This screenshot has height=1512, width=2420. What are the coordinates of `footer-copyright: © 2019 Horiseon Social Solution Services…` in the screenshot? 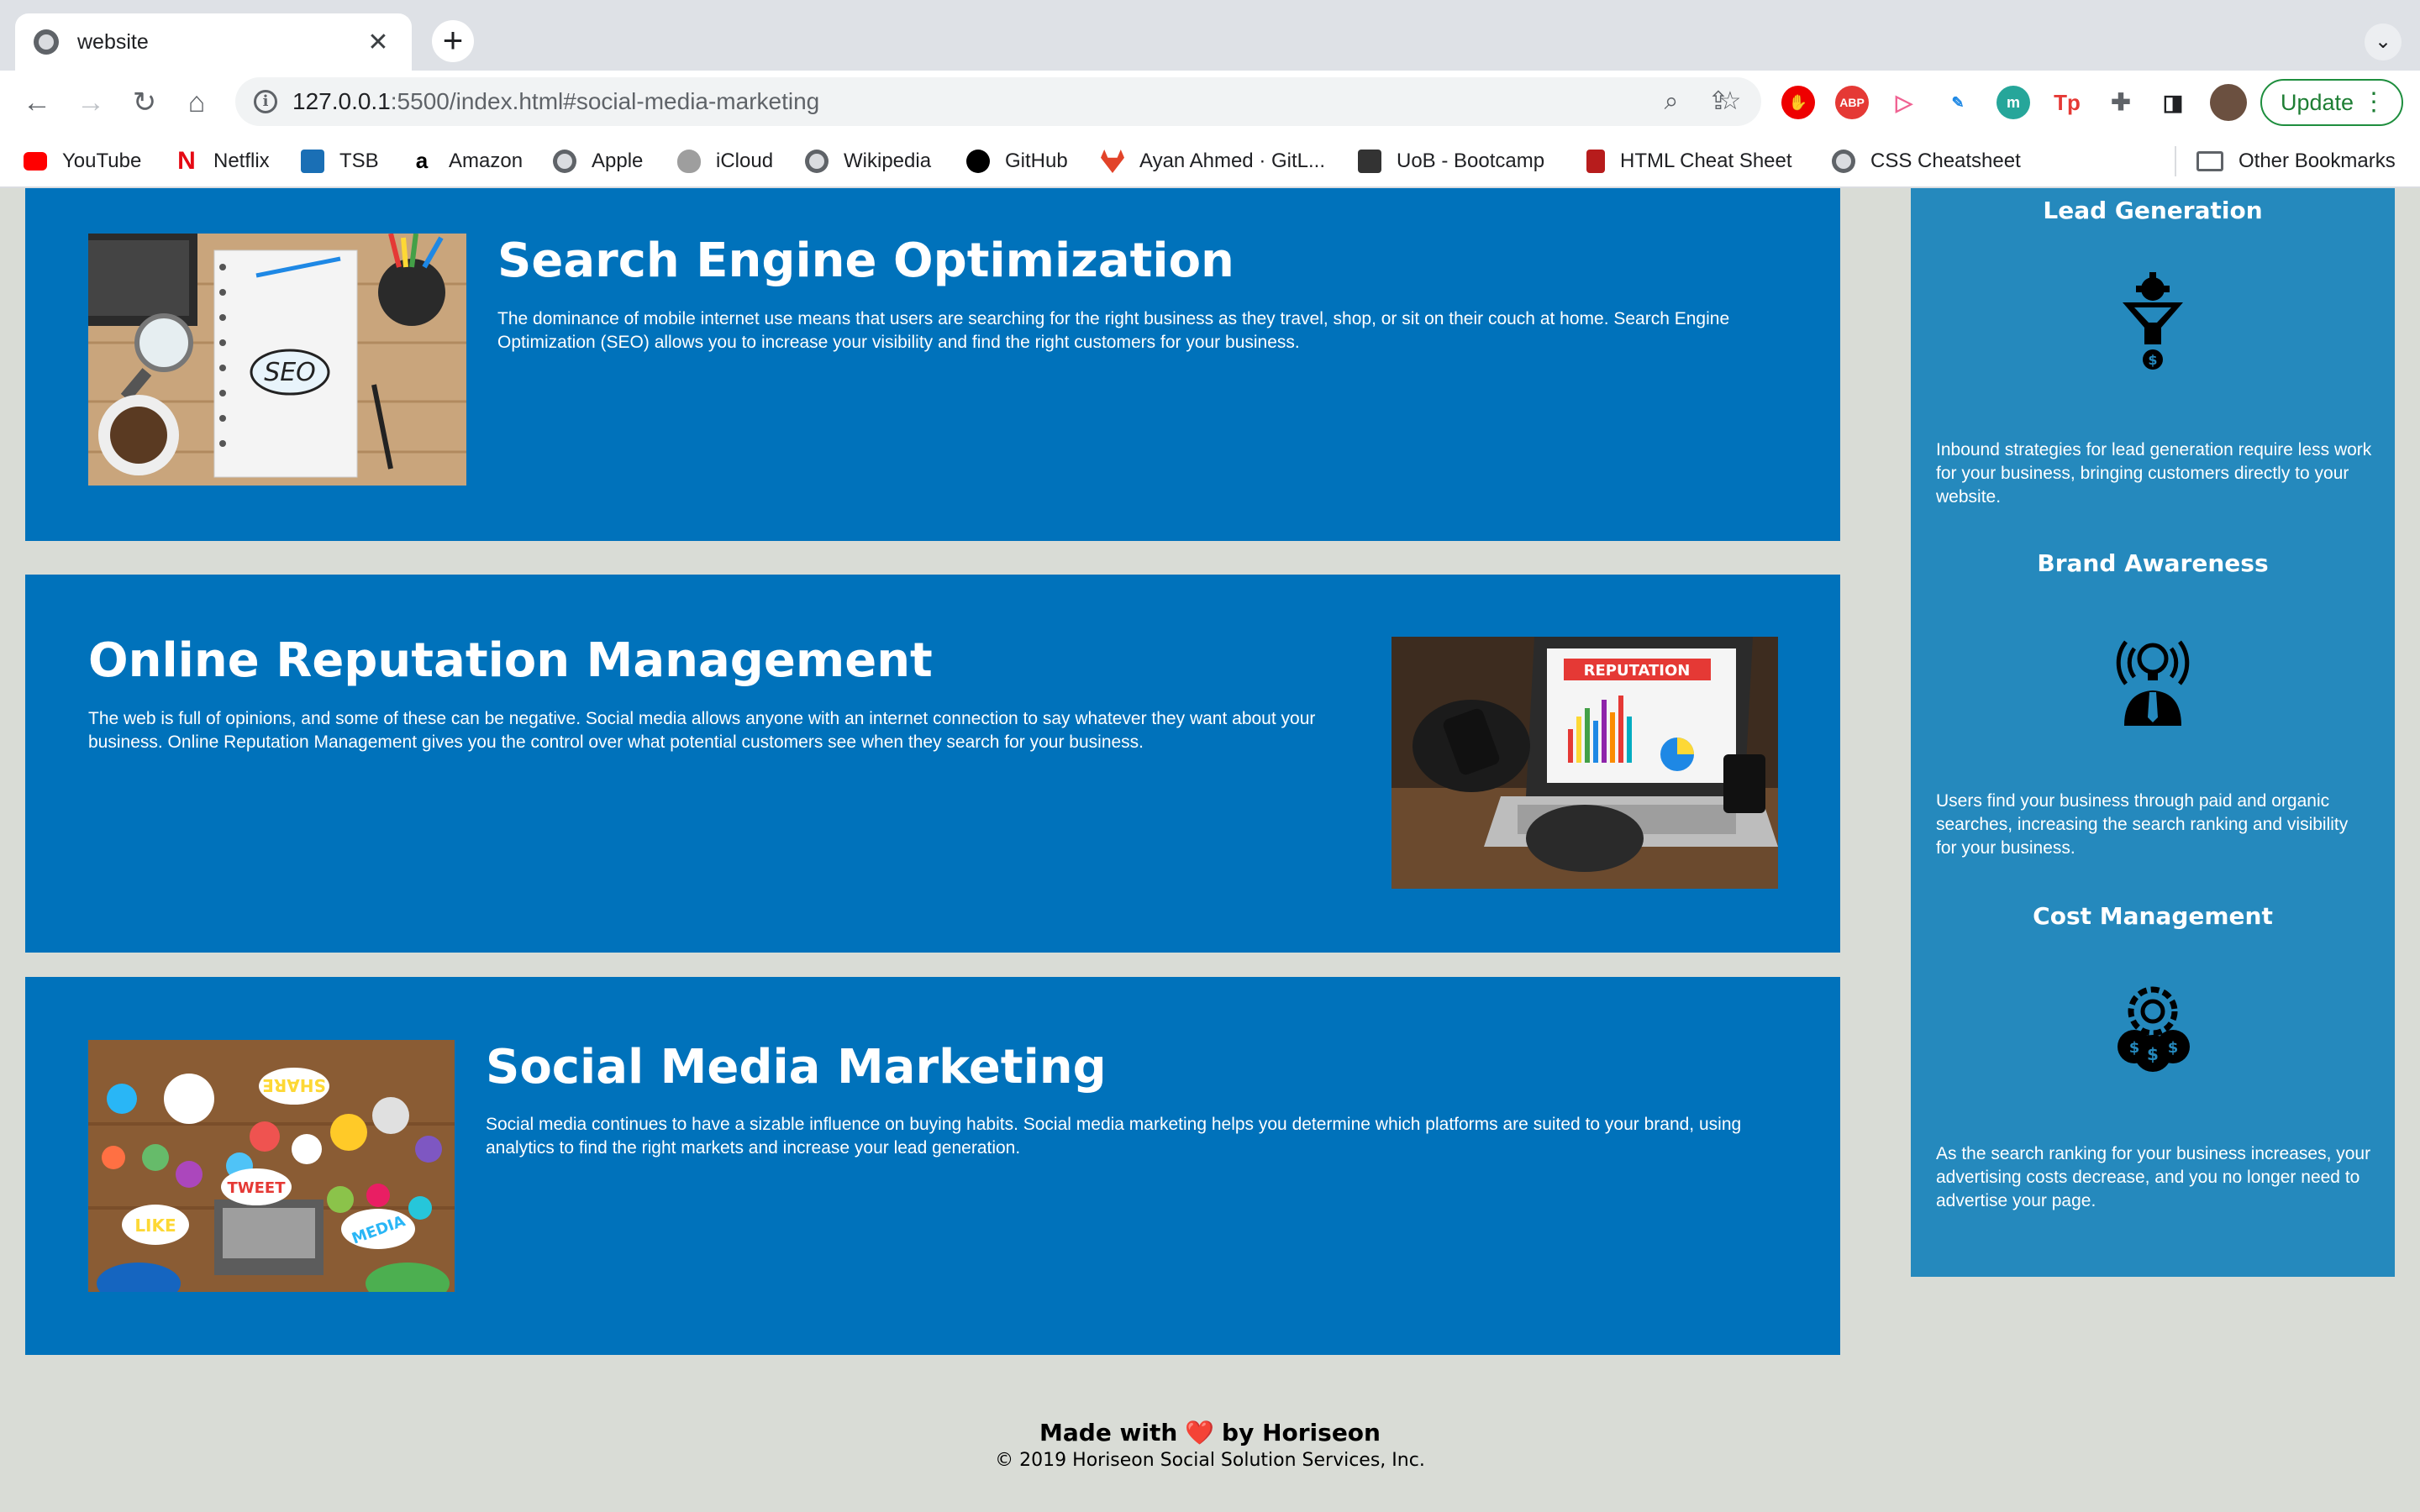 It's located at (1210, 1460).